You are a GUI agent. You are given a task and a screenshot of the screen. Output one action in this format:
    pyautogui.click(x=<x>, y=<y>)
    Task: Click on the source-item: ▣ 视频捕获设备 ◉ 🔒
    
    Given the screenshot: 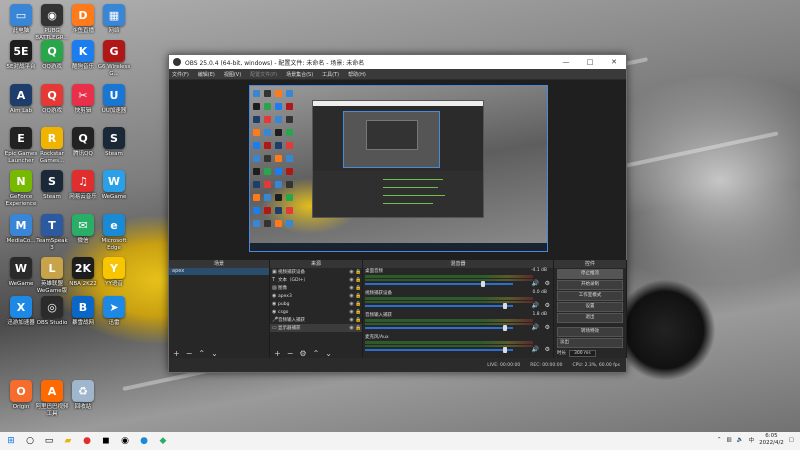 What is the action you would take?
    pyautogui.click(x=316, y=272)
    